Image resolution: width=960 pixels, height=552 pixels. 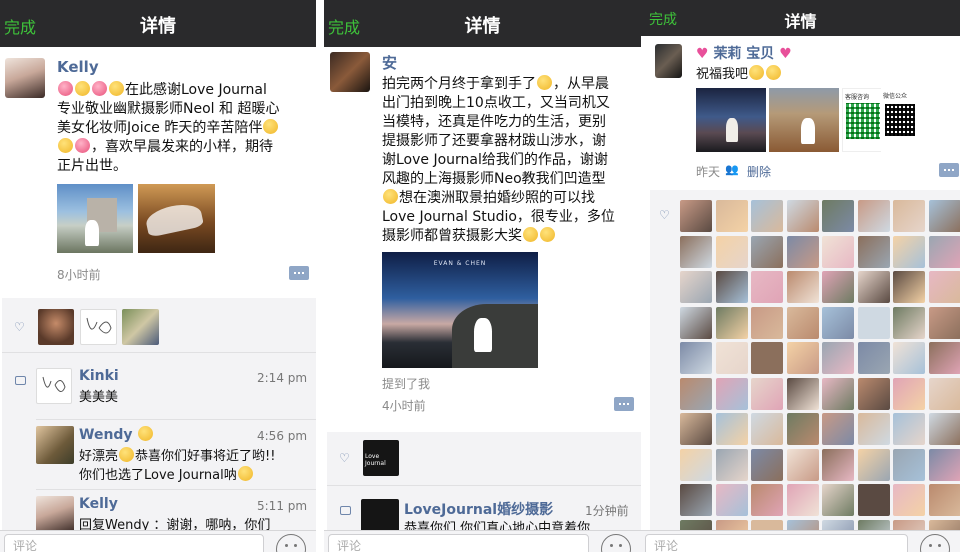 I want to click on like-avatar: Love Journal, so click(x=381, y=458).